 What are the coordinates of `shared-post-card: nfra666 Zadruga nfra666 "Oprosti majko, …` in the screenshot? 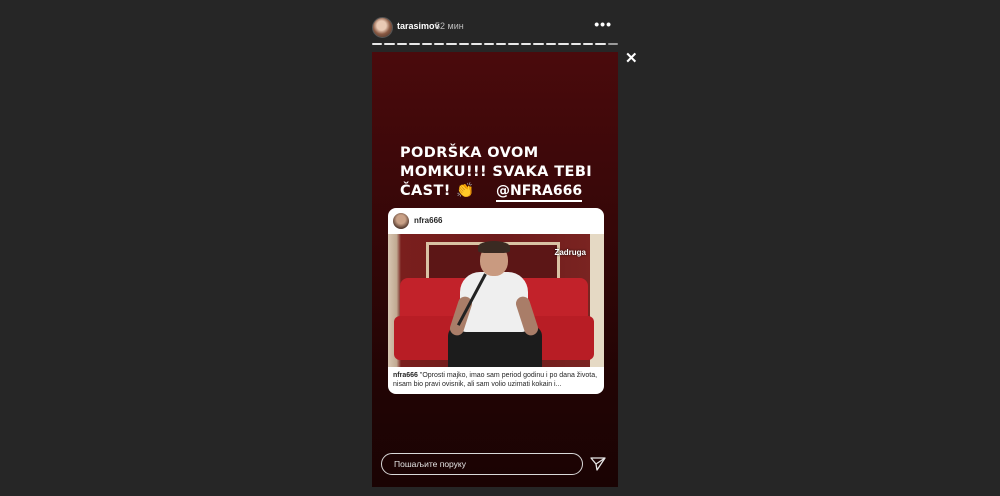 It's located at (496, 301).